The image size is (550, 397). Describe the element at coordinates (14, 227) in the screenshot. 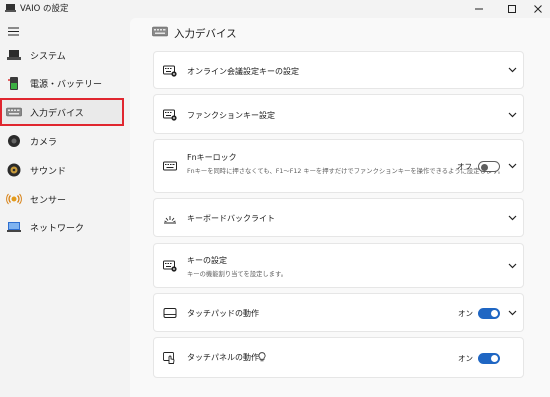

I see `network-icon` at that location.